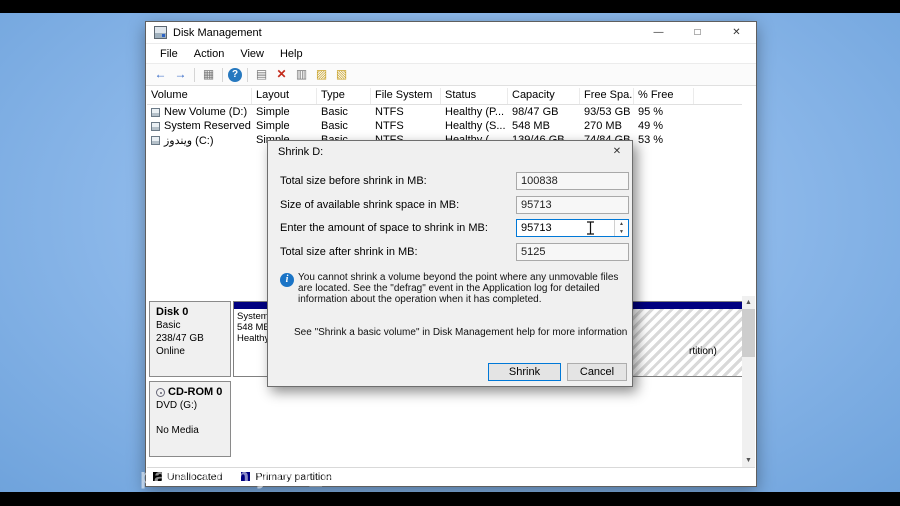  What do you see at coordinates (370, 205) in the screenshot?
I see `field-label: Size of available shrink space in MB:` at bounding box center [370, 205].